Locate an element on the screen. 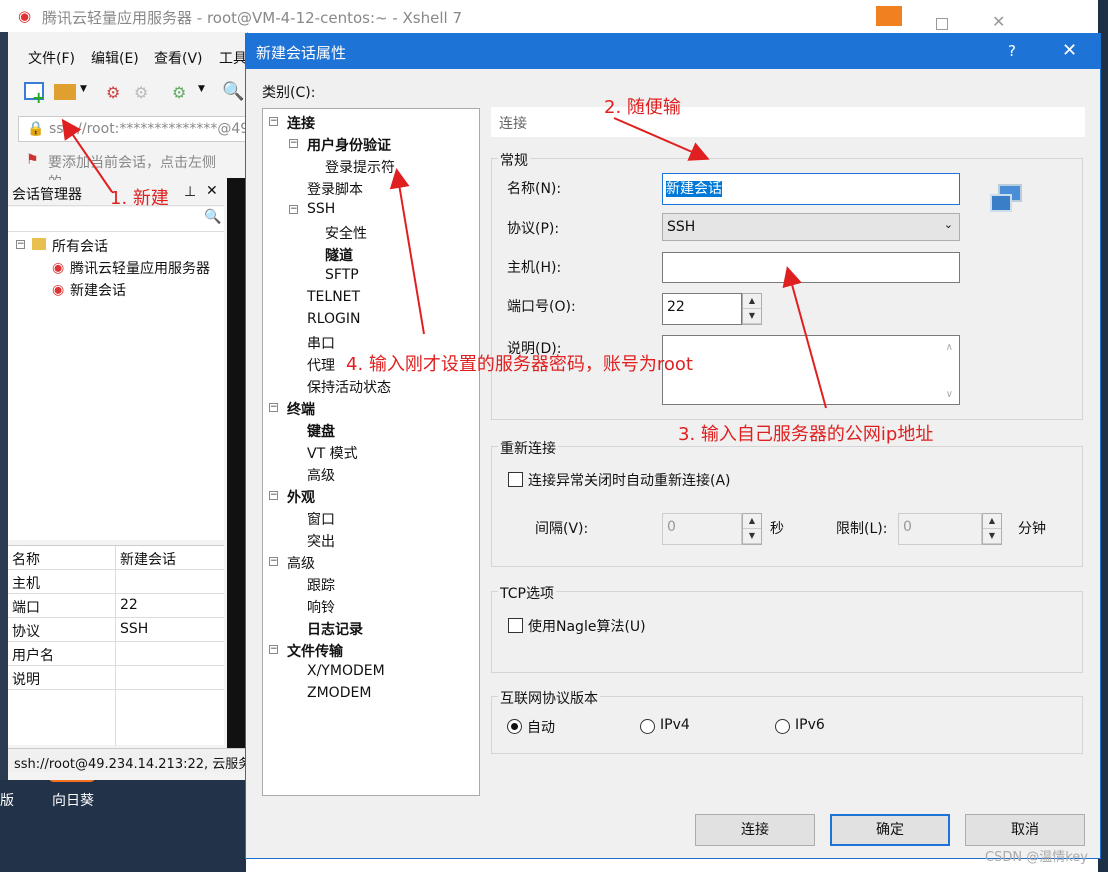 The image size is (1108, 872). tree-item-vt-mode: VT 模式 is located at coordinates (332, 453).